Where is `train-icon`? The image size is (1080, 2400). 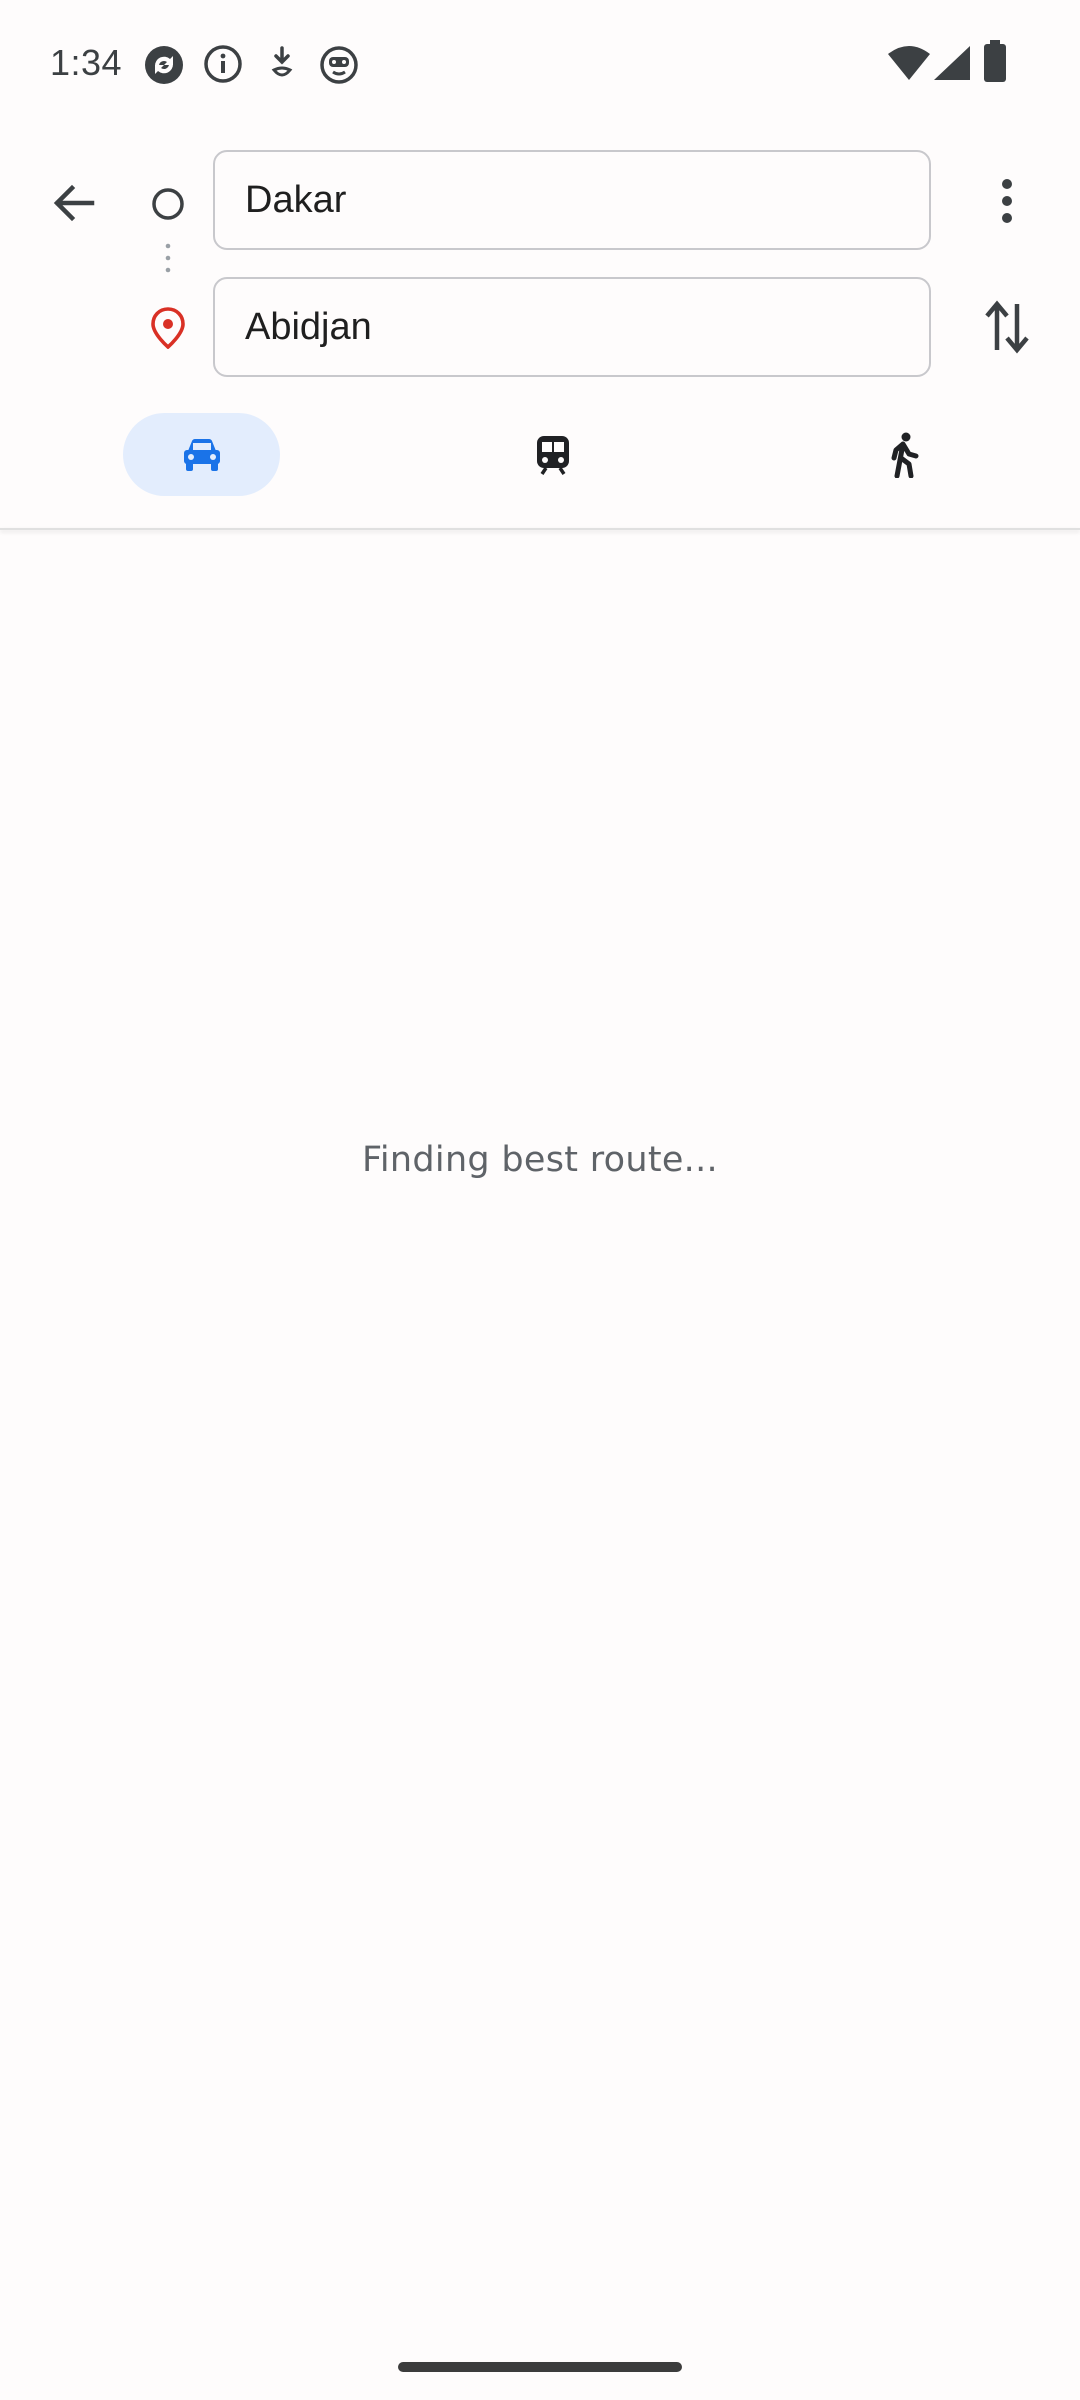 train-icon is located at coordinates (552, 455).